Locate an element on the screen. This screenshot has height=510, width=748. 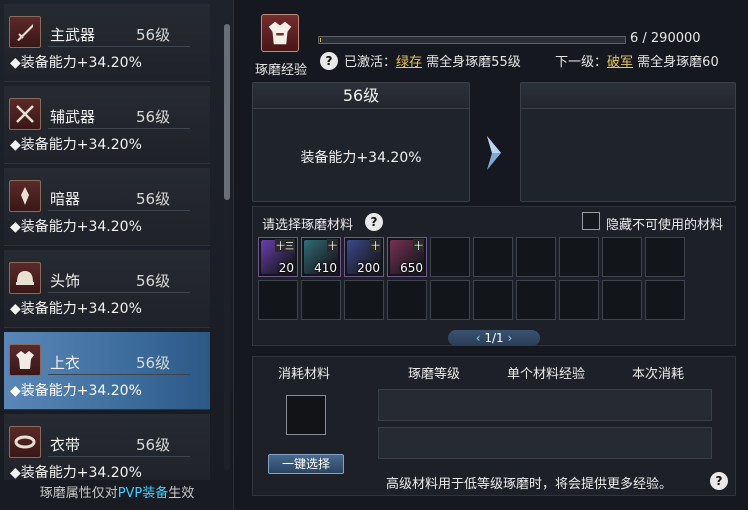
material-quantity: 20 is located at coordinates (286, 268).